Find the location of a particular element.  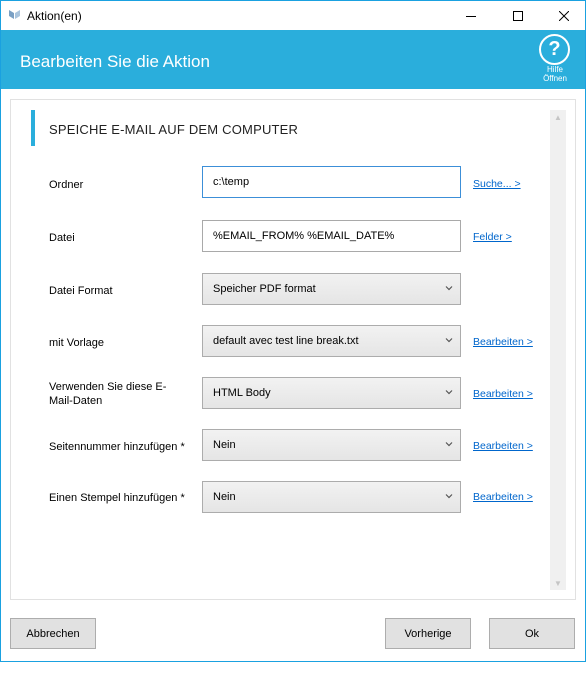

file-format-label: Datei Format is located at coordinates (81, 291).